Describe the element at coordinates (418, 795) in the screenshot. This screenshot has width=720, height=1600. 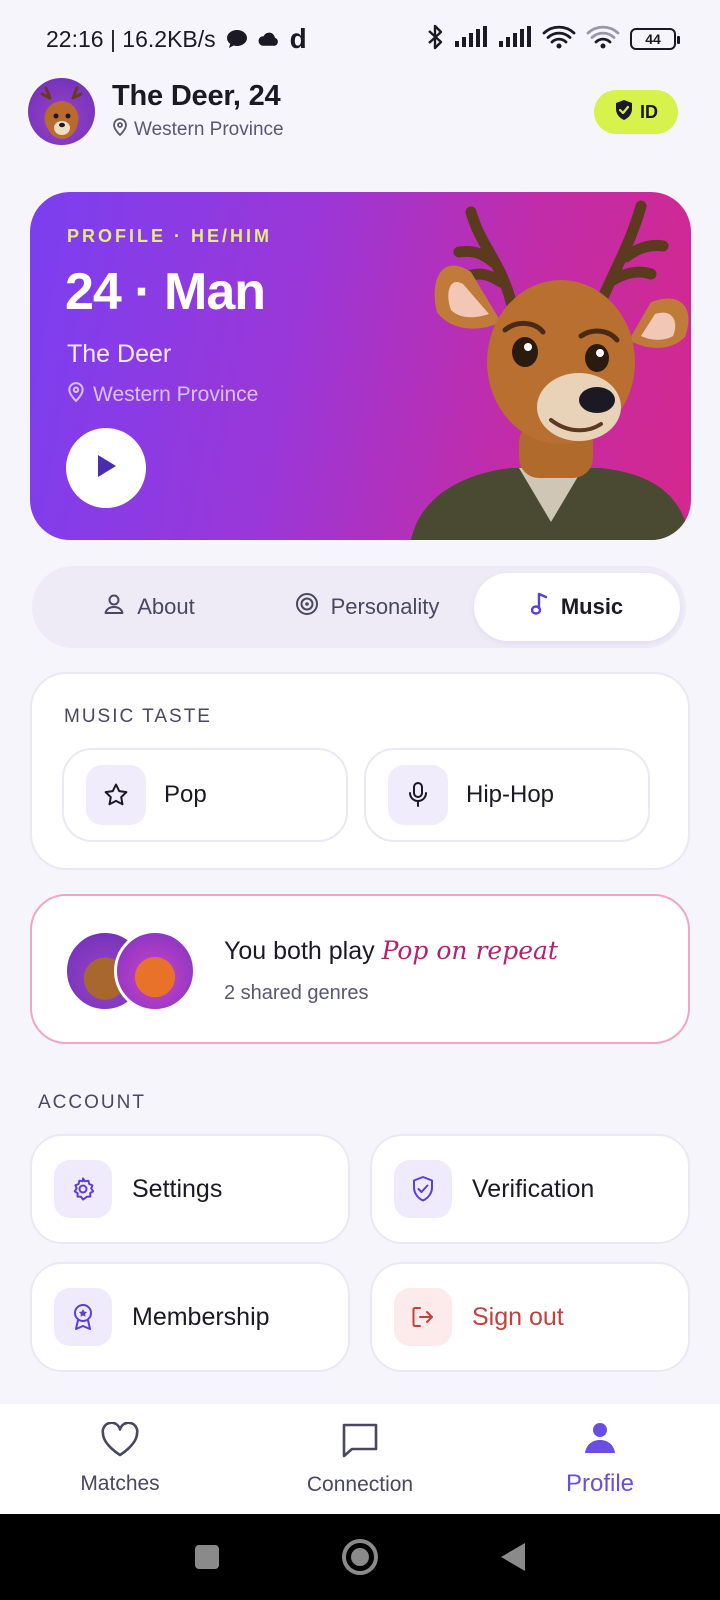
I see `microphone-icon` at that location.